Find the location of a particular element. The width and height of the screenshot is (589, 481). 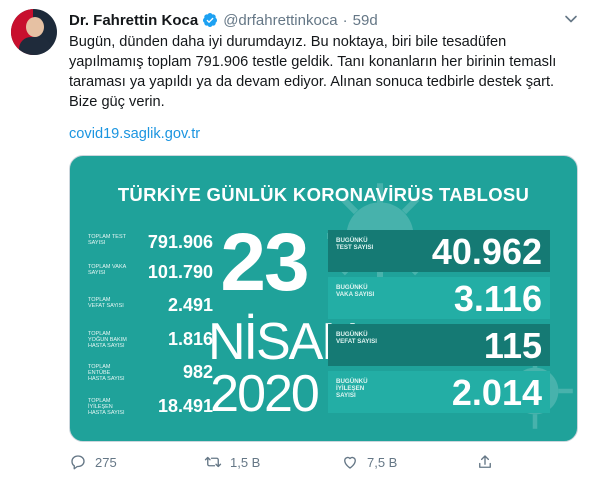

daily-test-panel: BUGÜNKÜ TEST SAYISI 40.962 is located at coordinates (439, 251).